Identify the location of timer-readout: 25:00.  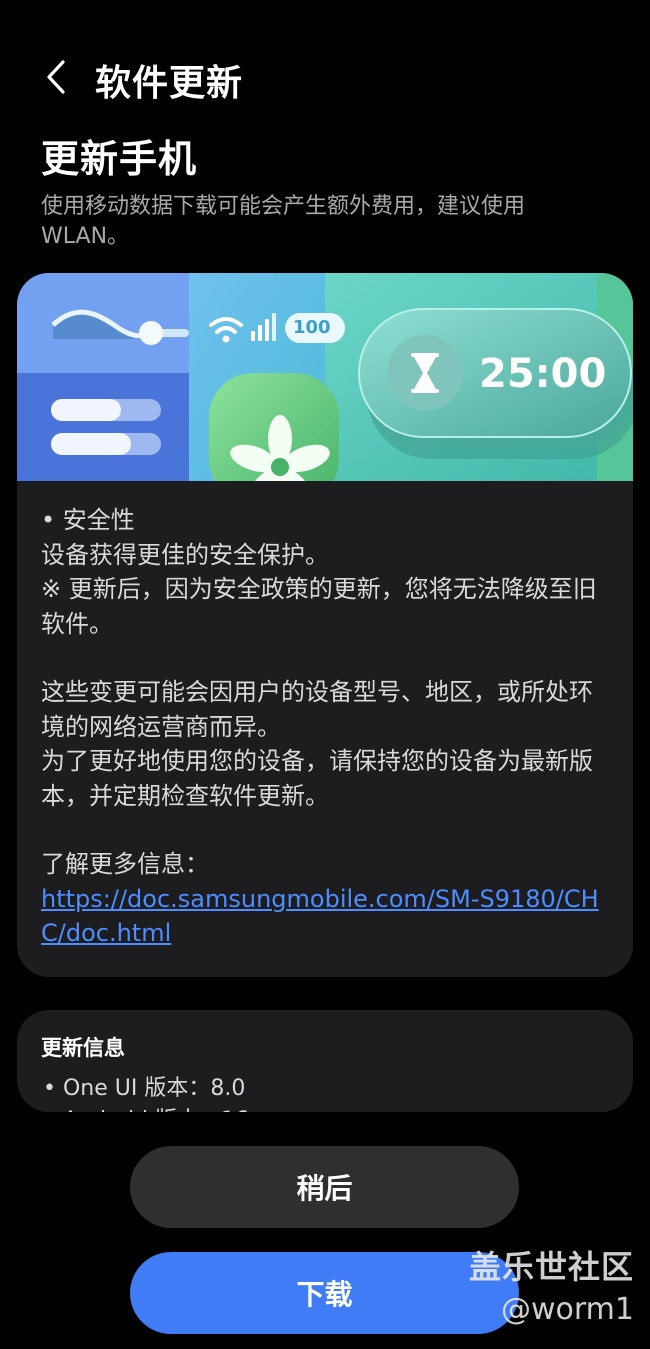
(543, 374).